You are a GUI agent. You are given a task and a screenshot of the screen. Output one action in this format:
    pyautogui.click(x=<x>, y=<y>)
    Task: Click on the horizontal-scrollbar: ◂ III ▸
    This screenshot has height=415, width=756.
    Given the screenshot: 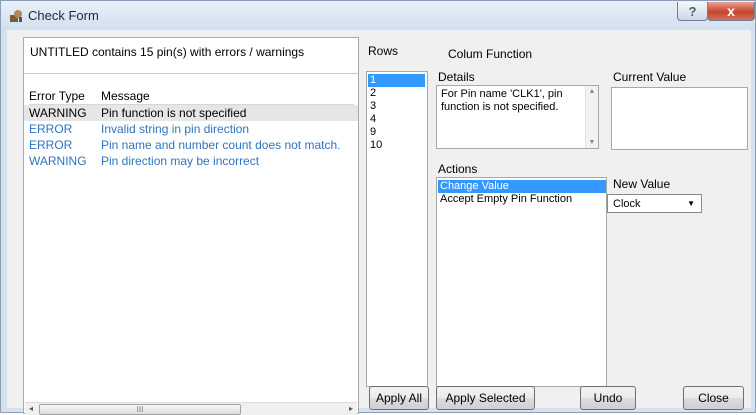 What is the action you would take?
    pyautogui.click(x=191, y=408)
    